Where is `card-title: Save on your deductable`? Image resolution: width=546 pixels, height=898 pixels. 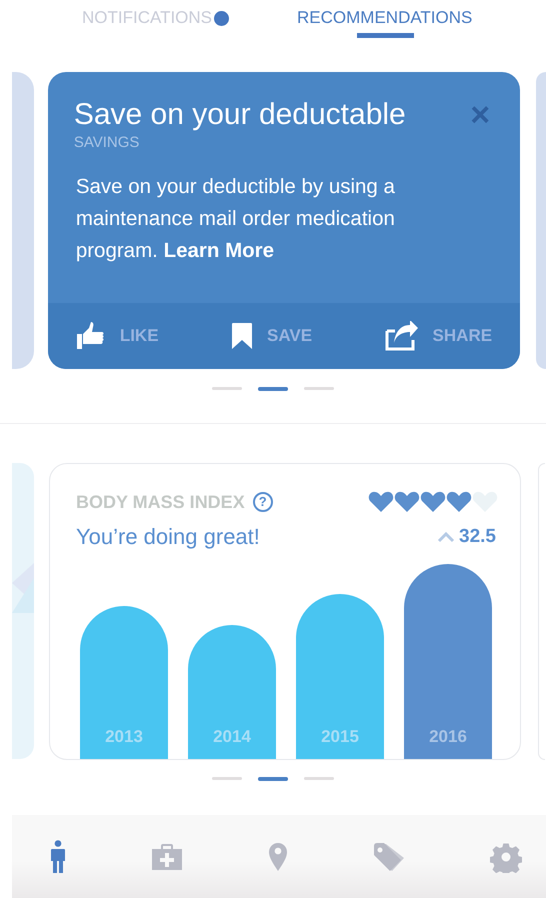 card-title: Save on your deductable is located at coordinates (240, 115).